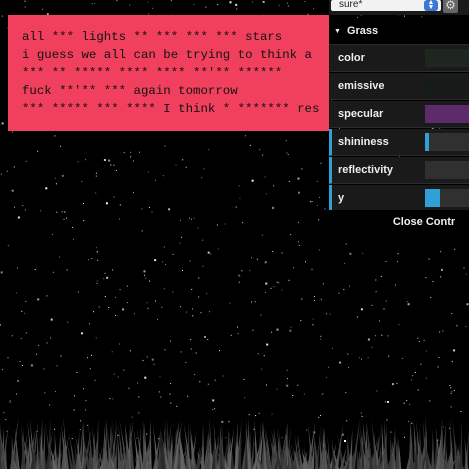 Image resolution: width=469 pixels, height=469 pixels. What do you see at coordinates (431, 5) in the screenshot?
I see `select-arrows-icon: ▲ ▼` at bounding box center [431, 5].